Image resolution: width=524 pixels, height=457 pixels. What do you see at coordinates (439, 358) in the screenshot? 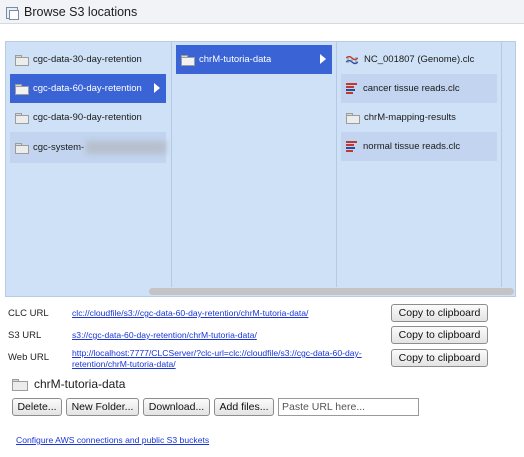
I see `copy-web-url-button: Copy to clipboard` at bounding box center [439, 358].